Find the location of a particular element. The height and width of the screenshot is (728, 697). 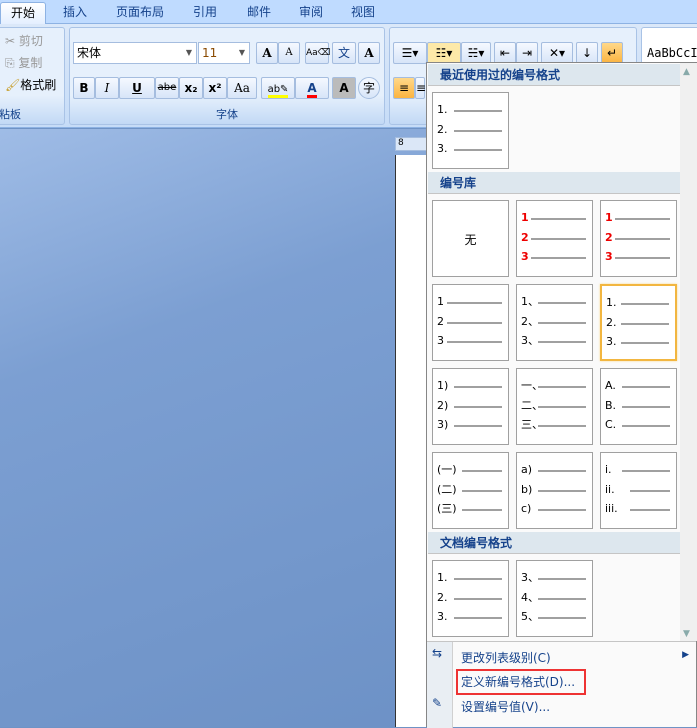

bullets-button: ☰▾ is located at coordinates (410, 53).